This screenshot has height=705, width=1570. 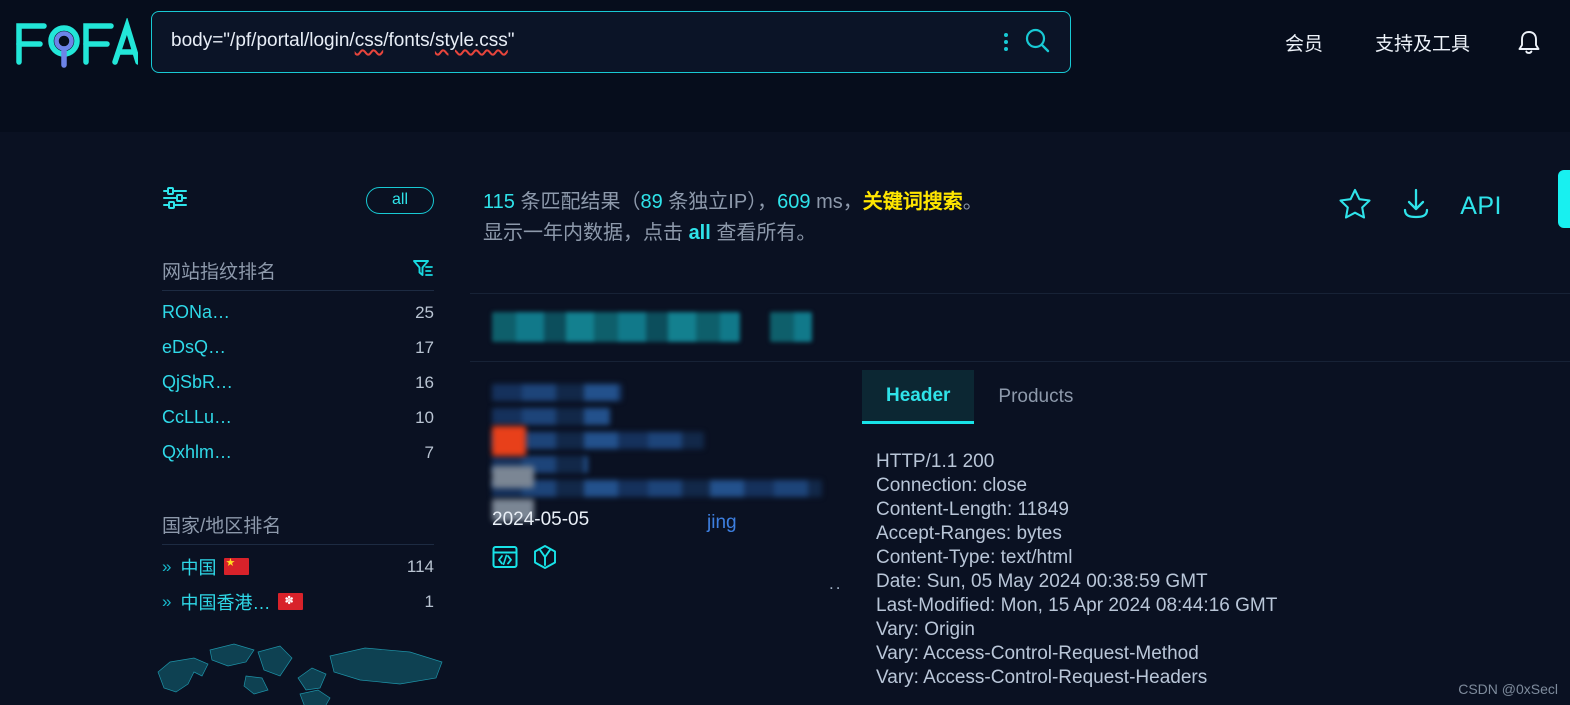 I want to click on tab-products: Products, so click(x=1035, y=397).